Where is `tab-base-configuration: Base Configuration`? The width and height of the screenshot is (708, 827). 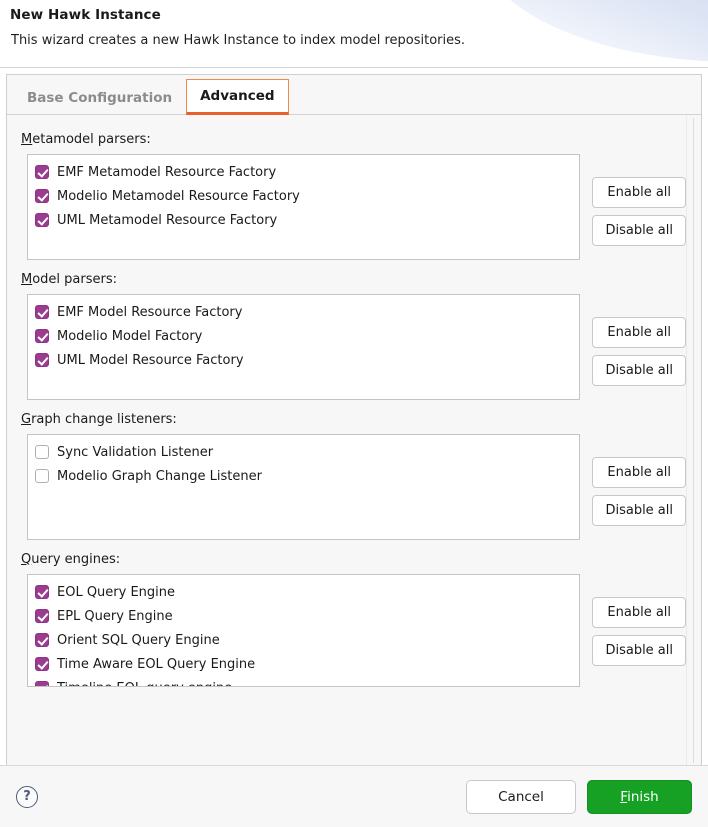
tab-base-configuration: Base Configuration is located at coordinates (99, 97).